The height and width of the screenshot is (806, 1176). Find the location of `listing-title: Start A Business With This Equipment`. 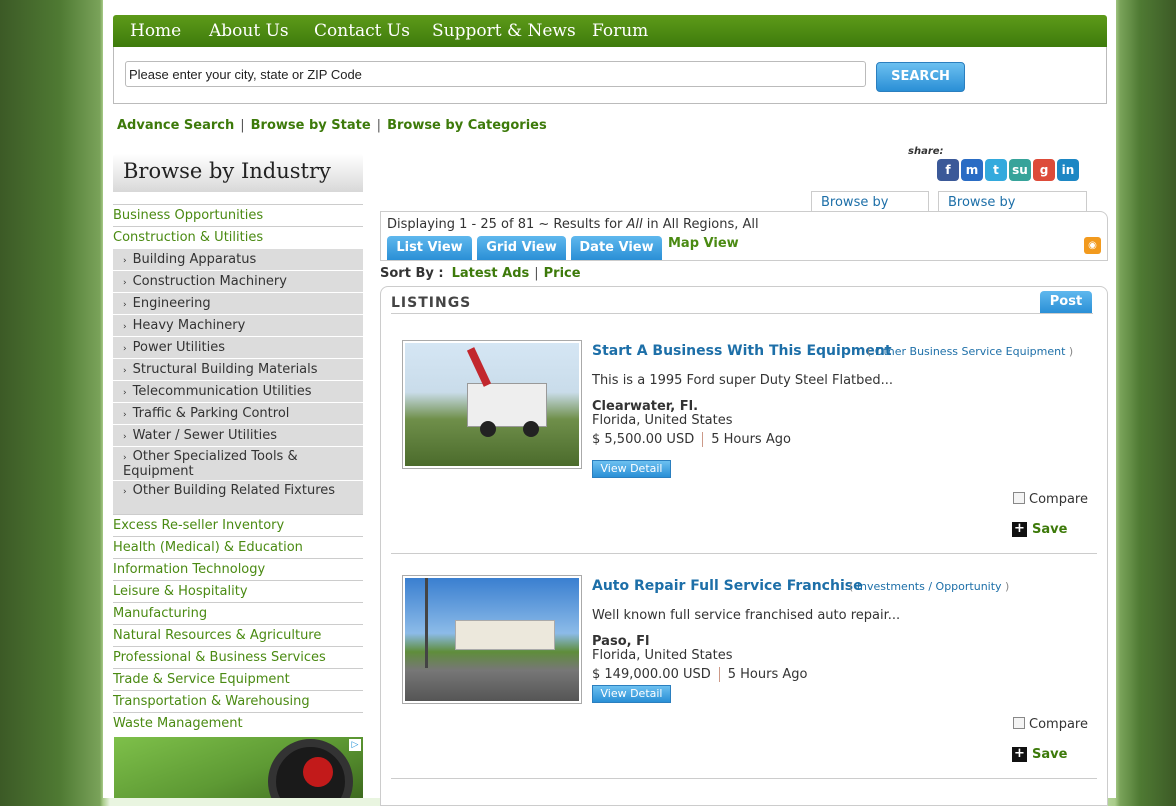

listing-title: Start A Business With This Equipment is located at coordinates (742, 351).